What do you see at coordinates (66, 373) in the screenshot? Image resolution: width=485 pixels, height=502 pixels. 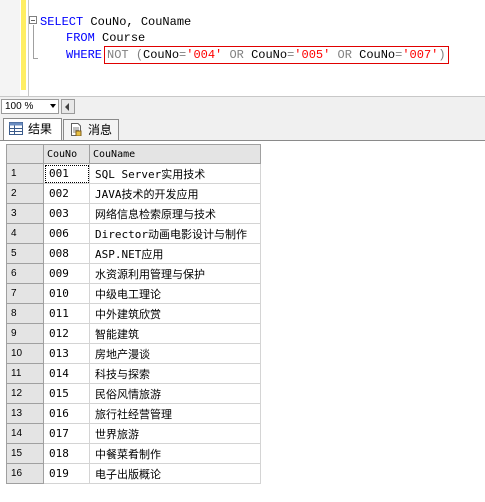 I see `cell-couno: 014` at bounding box center [66, 373].